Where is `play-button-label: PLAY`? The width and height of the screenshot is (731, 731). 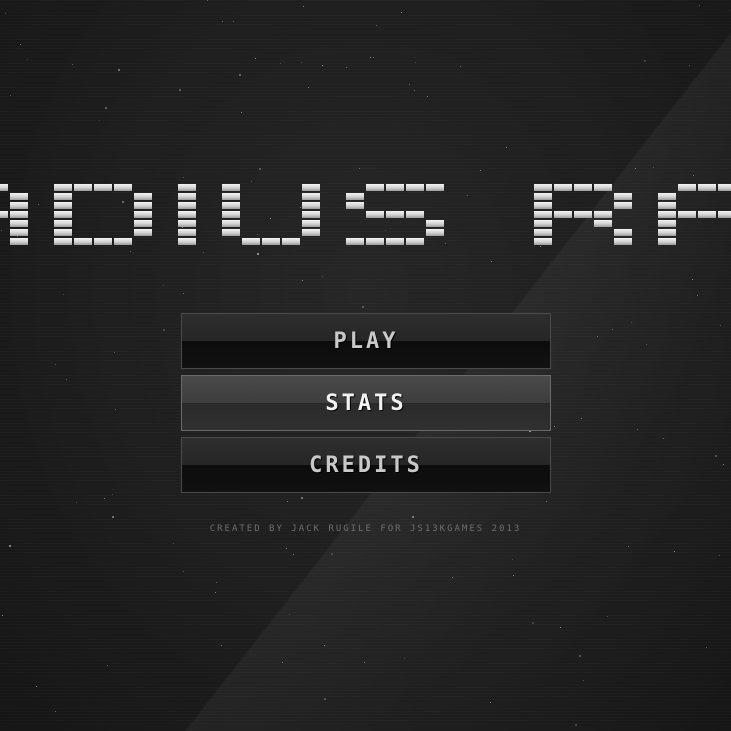 play-button-label: PLAY is located at coordinates (366, 341).